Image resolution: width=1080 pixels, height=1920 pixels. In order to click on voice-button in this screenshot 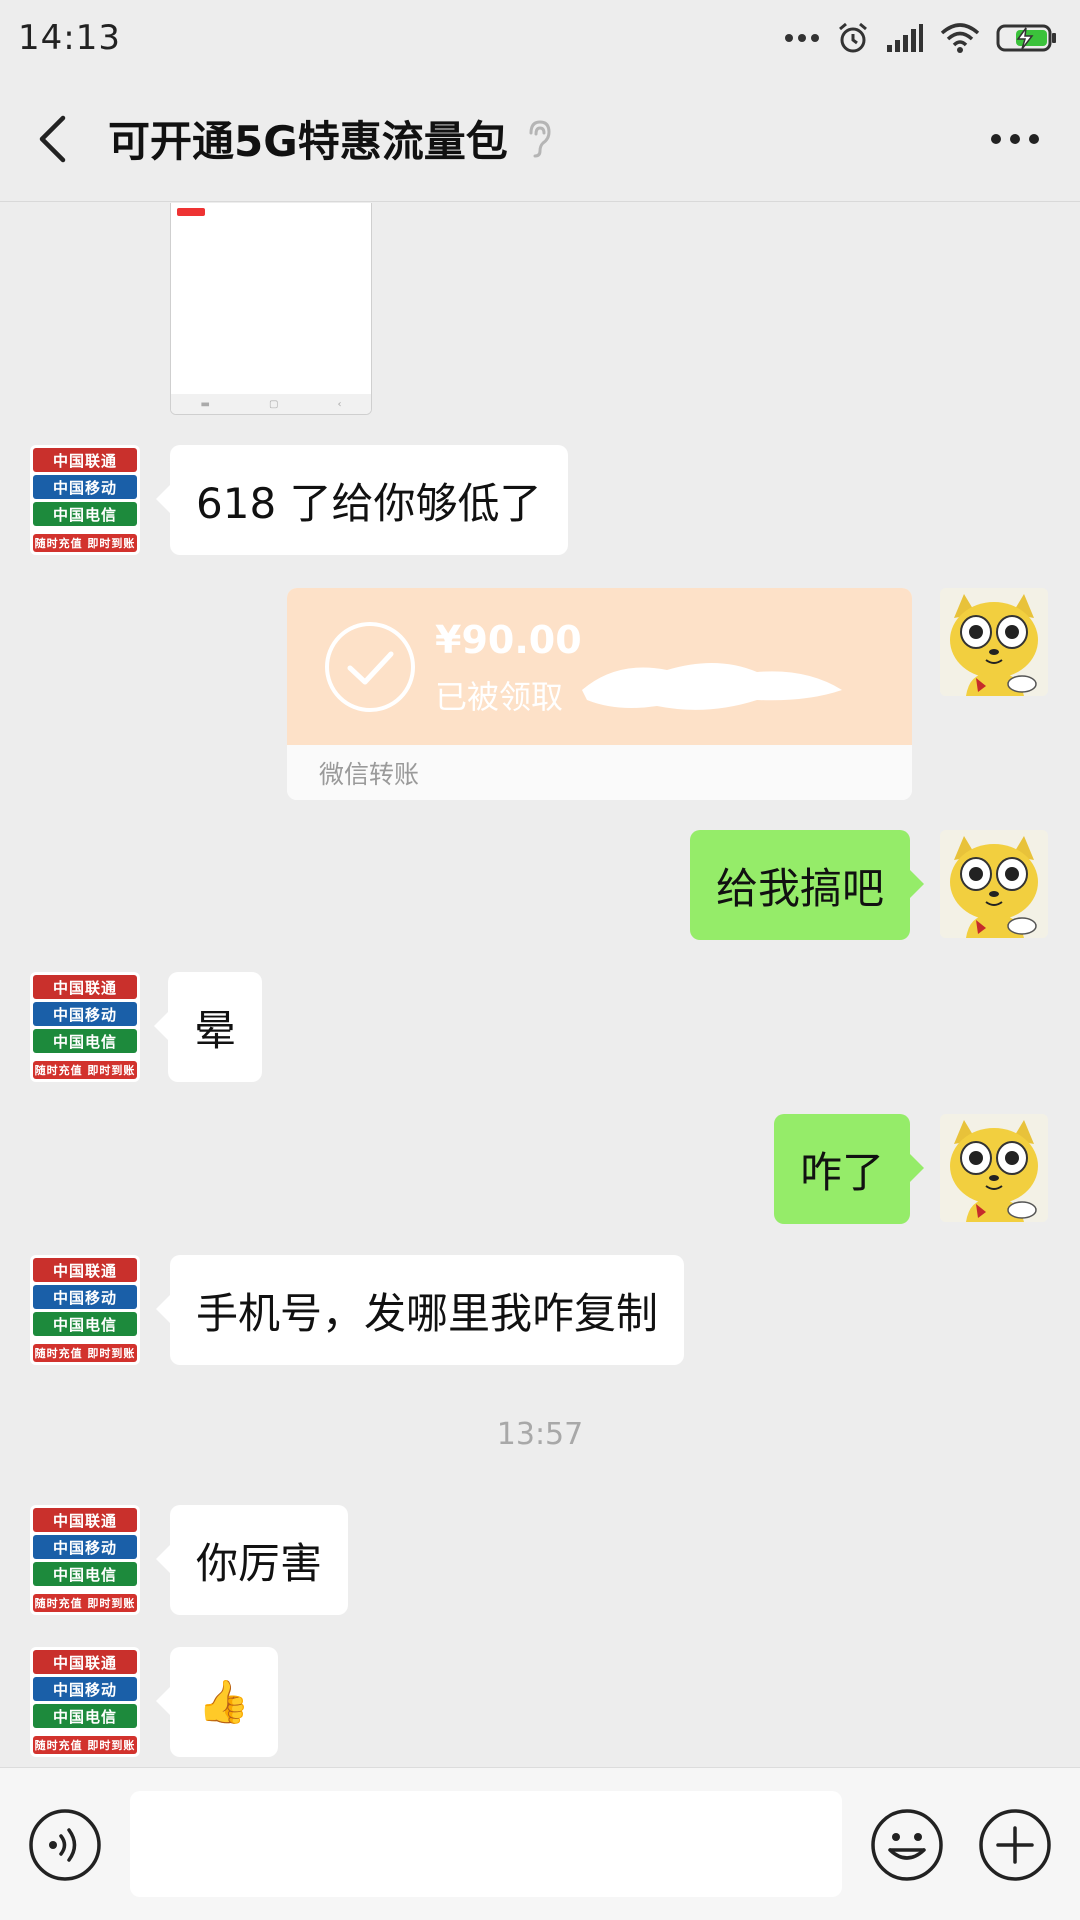, I will do `click(65, 1847)`.